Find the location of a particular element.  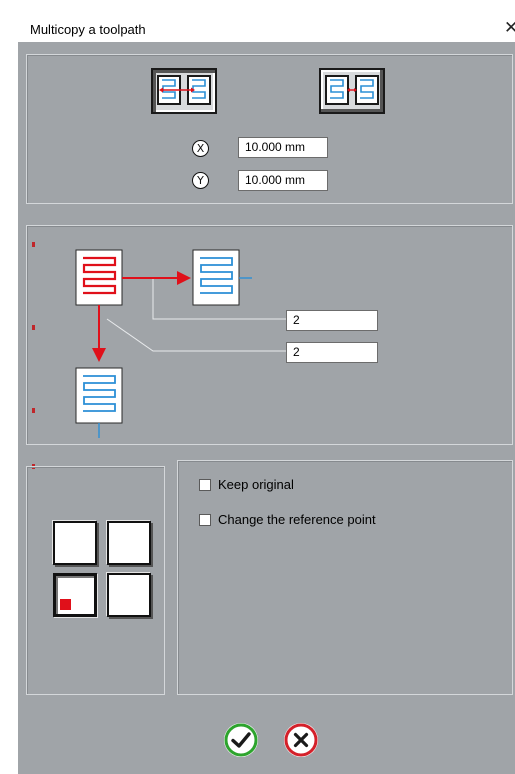

title-bar: Multicopy a toolpath ✕ is located at coordinates (266, 21).